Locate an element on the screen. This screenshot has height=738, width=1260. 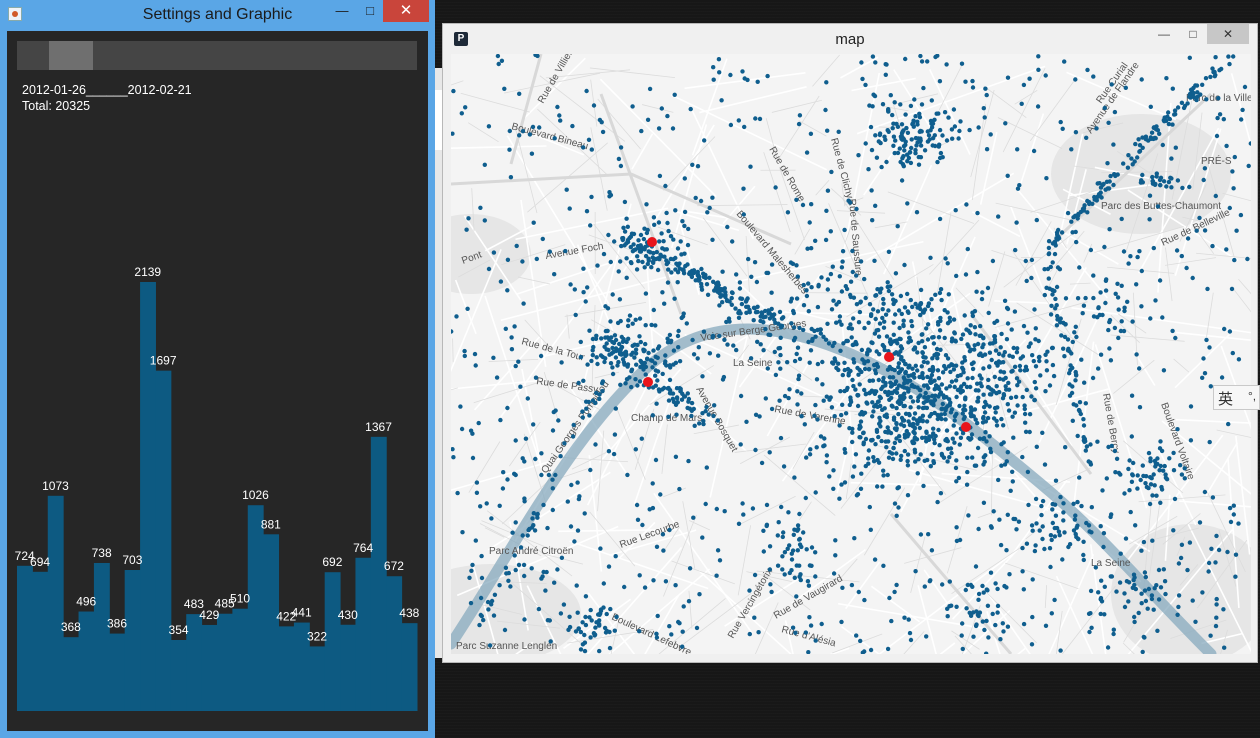
map-titlebar: P map — □ ✕ is located at coordinates (850, 38).